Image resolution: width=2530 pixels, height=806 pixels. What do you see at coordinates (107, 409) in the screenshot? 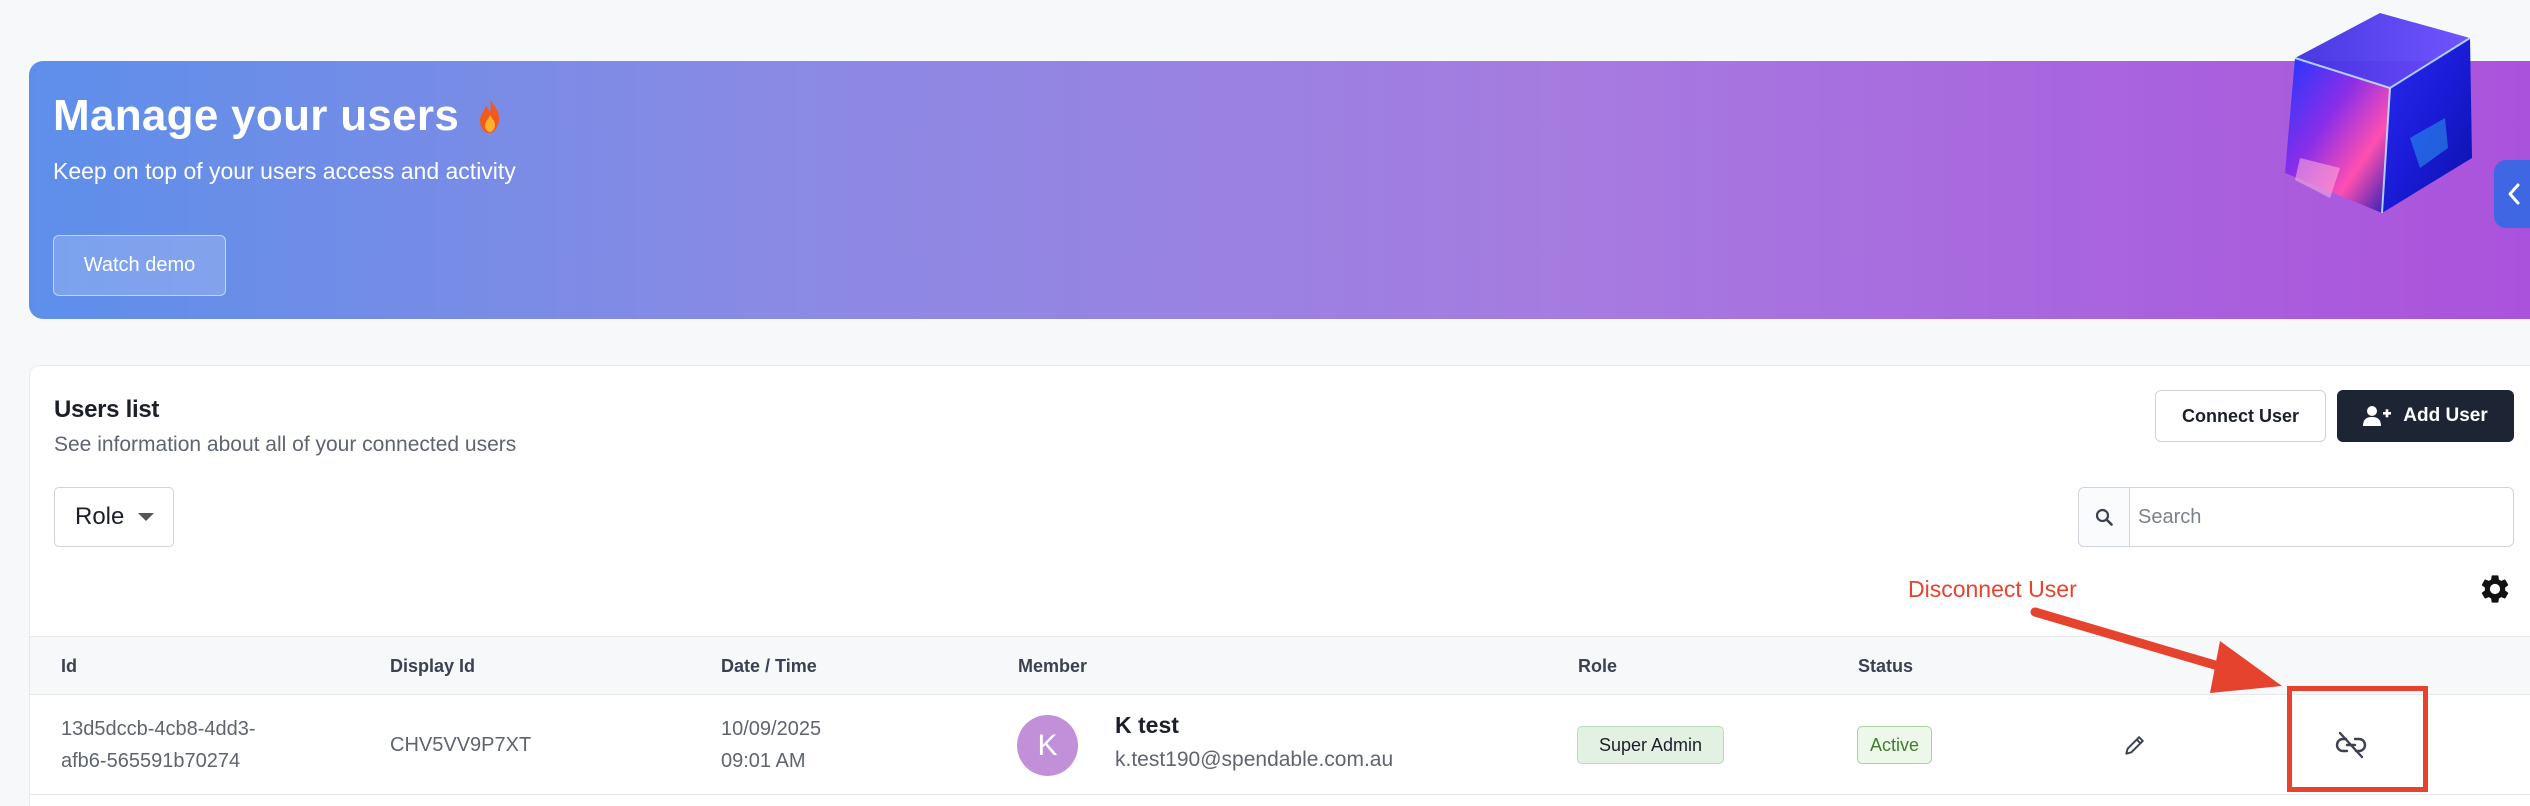
I see `users-list-title: Users list` at bounding box center [107, 409].